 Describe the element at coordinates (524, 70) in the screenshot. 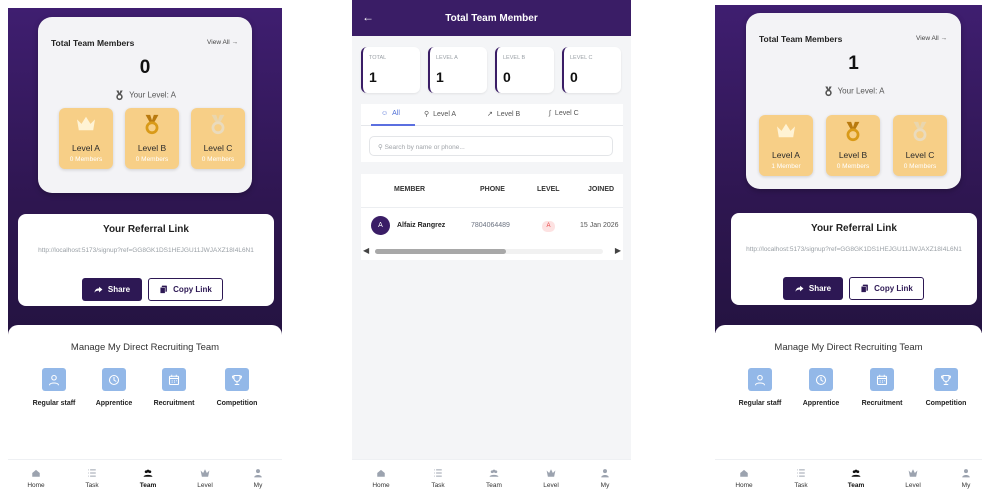

I see `stat-level-b: LEVEL B 0` at that location.